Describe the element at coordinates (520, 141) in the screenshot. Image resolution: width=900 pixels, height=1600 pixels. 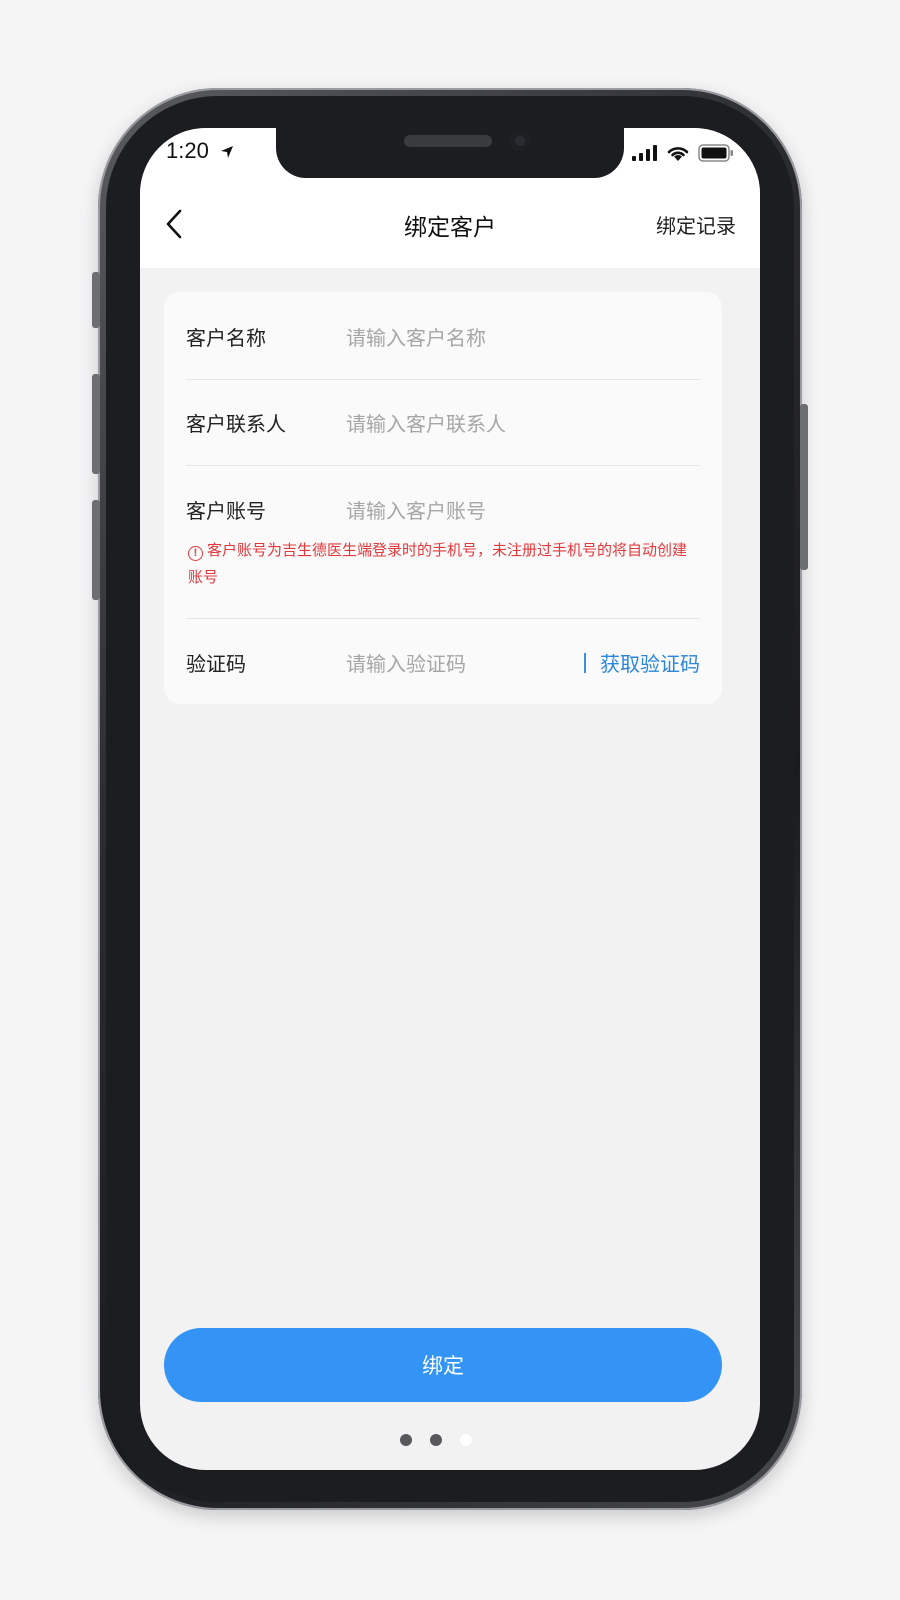
I see `front-camera` at that location.